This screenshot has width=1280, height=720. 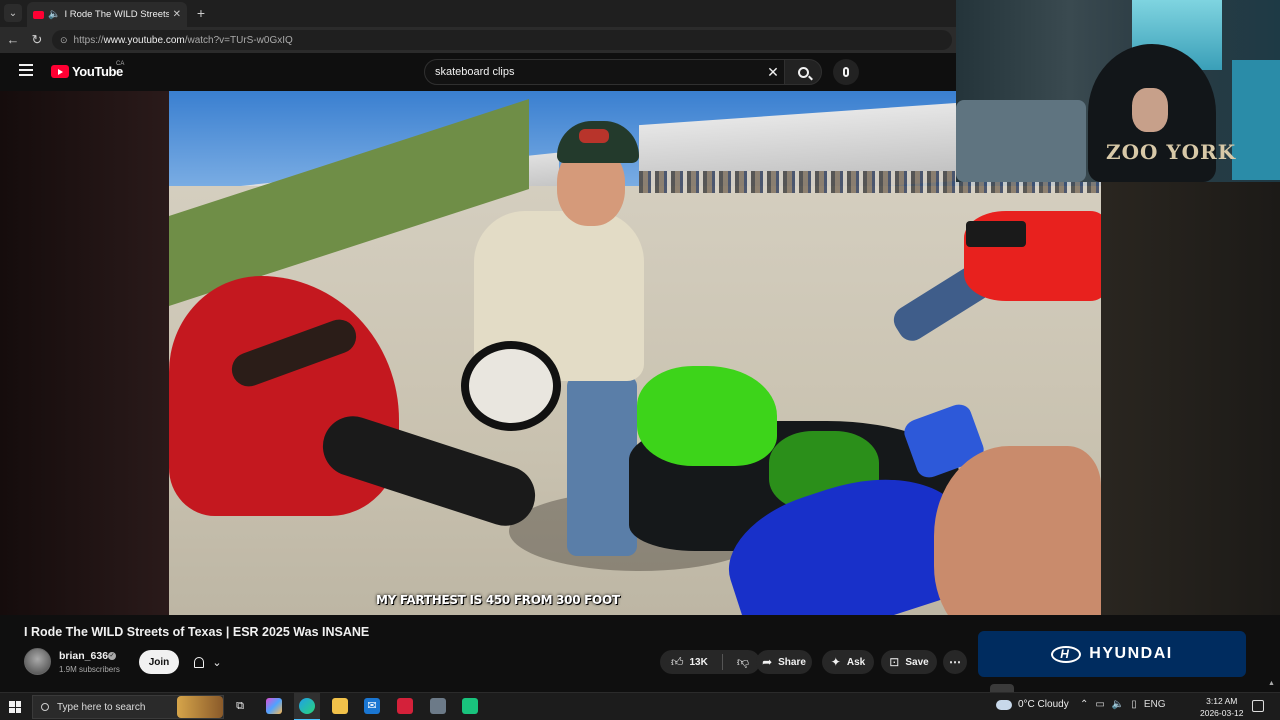 What do you see at coordinates (1171, 152) in the screenshot?
I see `shirt-print: ZOO YORK` at bounding box center [1171, 152].